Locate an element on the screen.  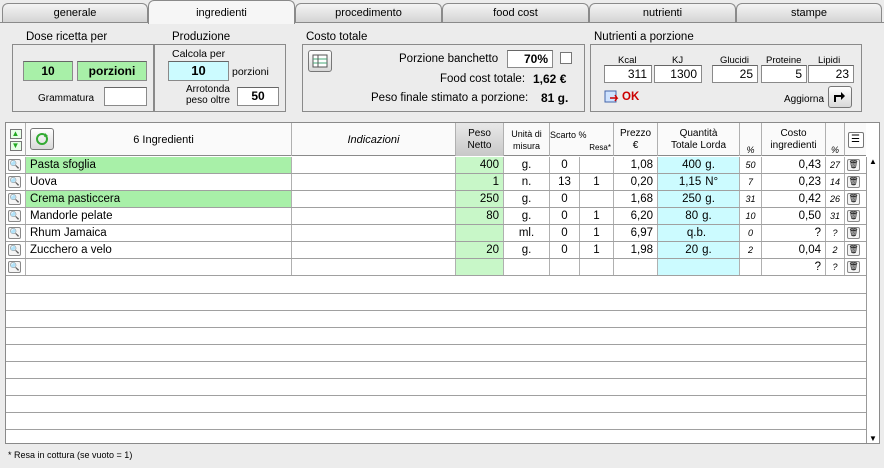
quantita-cell: 250 g. is located at coordinates (699, 199).